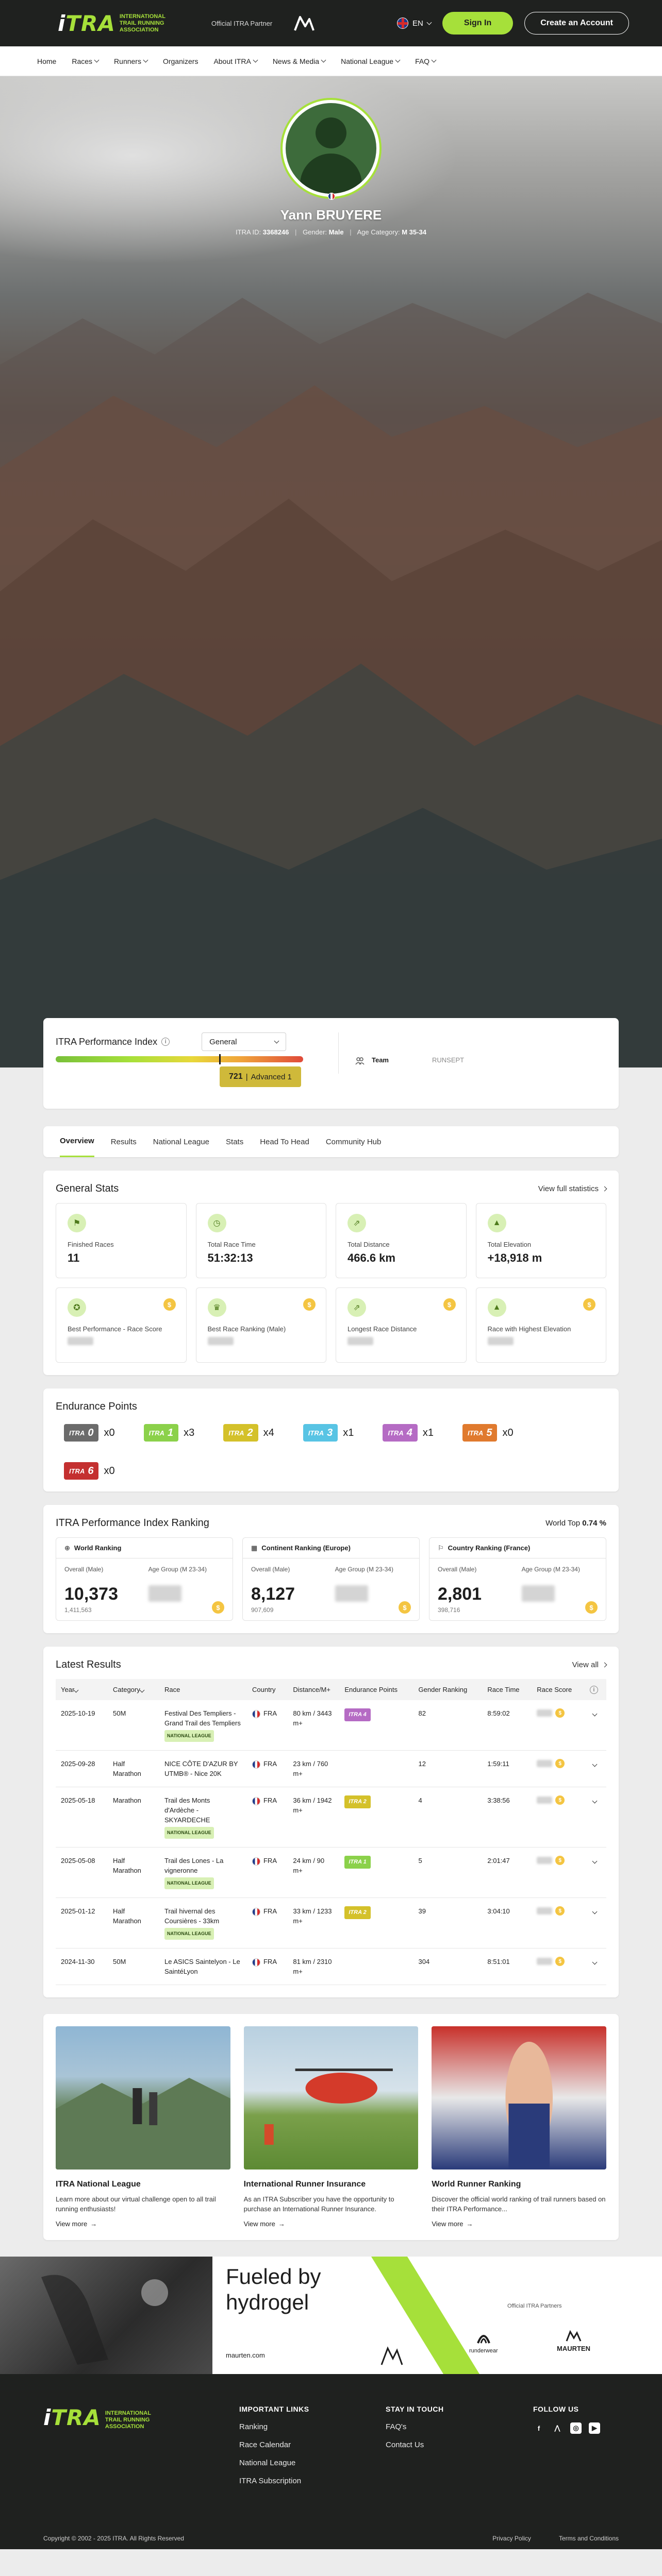 This screenshot has width=662, height=2576. Describe the element at coordinates (483, 2341) in the screenshot. I see `runderwear-logo: runderwear` at that location.